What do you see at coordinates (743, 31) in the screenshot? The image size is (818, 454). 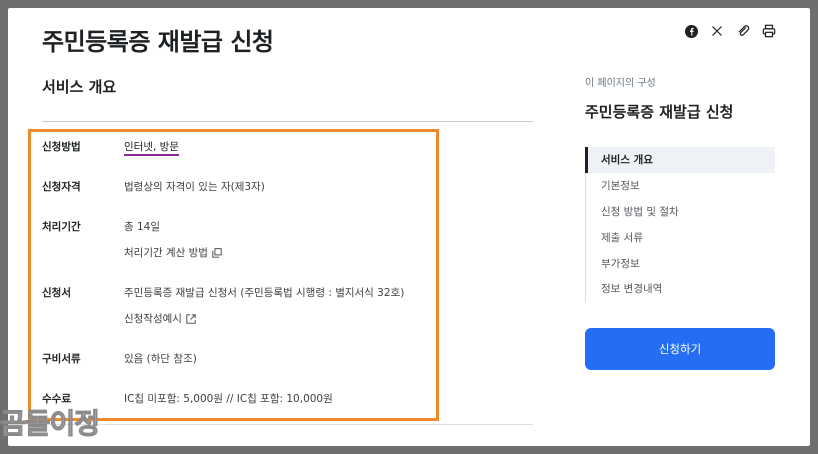 I see `link-icon` at bounding box center [743, 31].